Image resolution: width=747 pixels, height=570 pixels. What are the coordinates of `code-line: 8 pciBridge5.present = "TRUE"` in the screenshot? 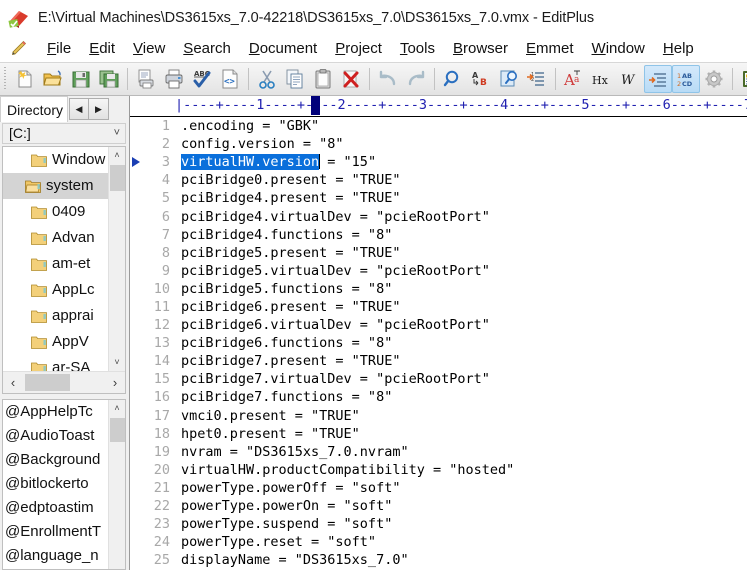 It's located at (438, 253).